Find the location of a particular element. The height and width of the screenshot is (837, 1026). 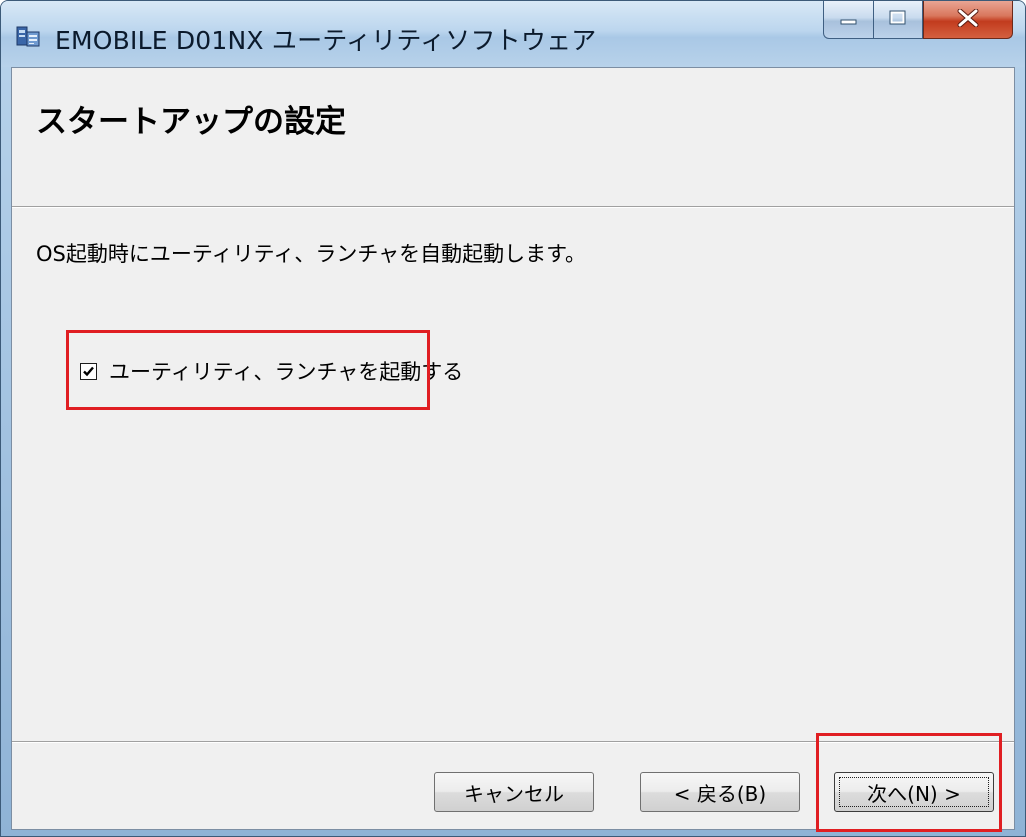

maximize-button is located at coordinates (898, 20).